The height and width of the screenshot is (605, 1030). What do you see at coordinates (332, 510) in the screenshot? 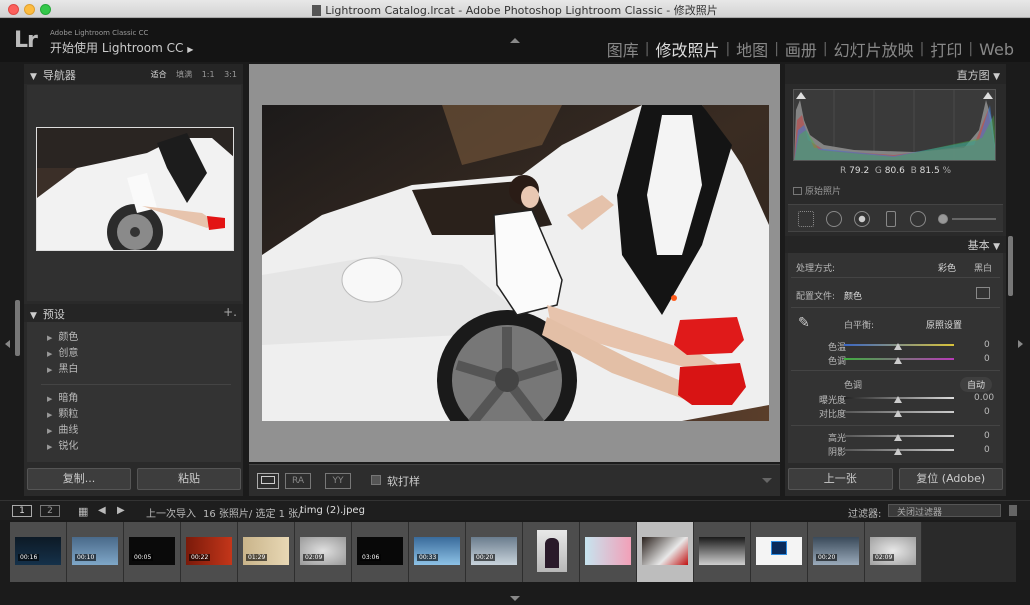
I see `current-filename: timg (2).jpeg` at bounding box center [332, 510].